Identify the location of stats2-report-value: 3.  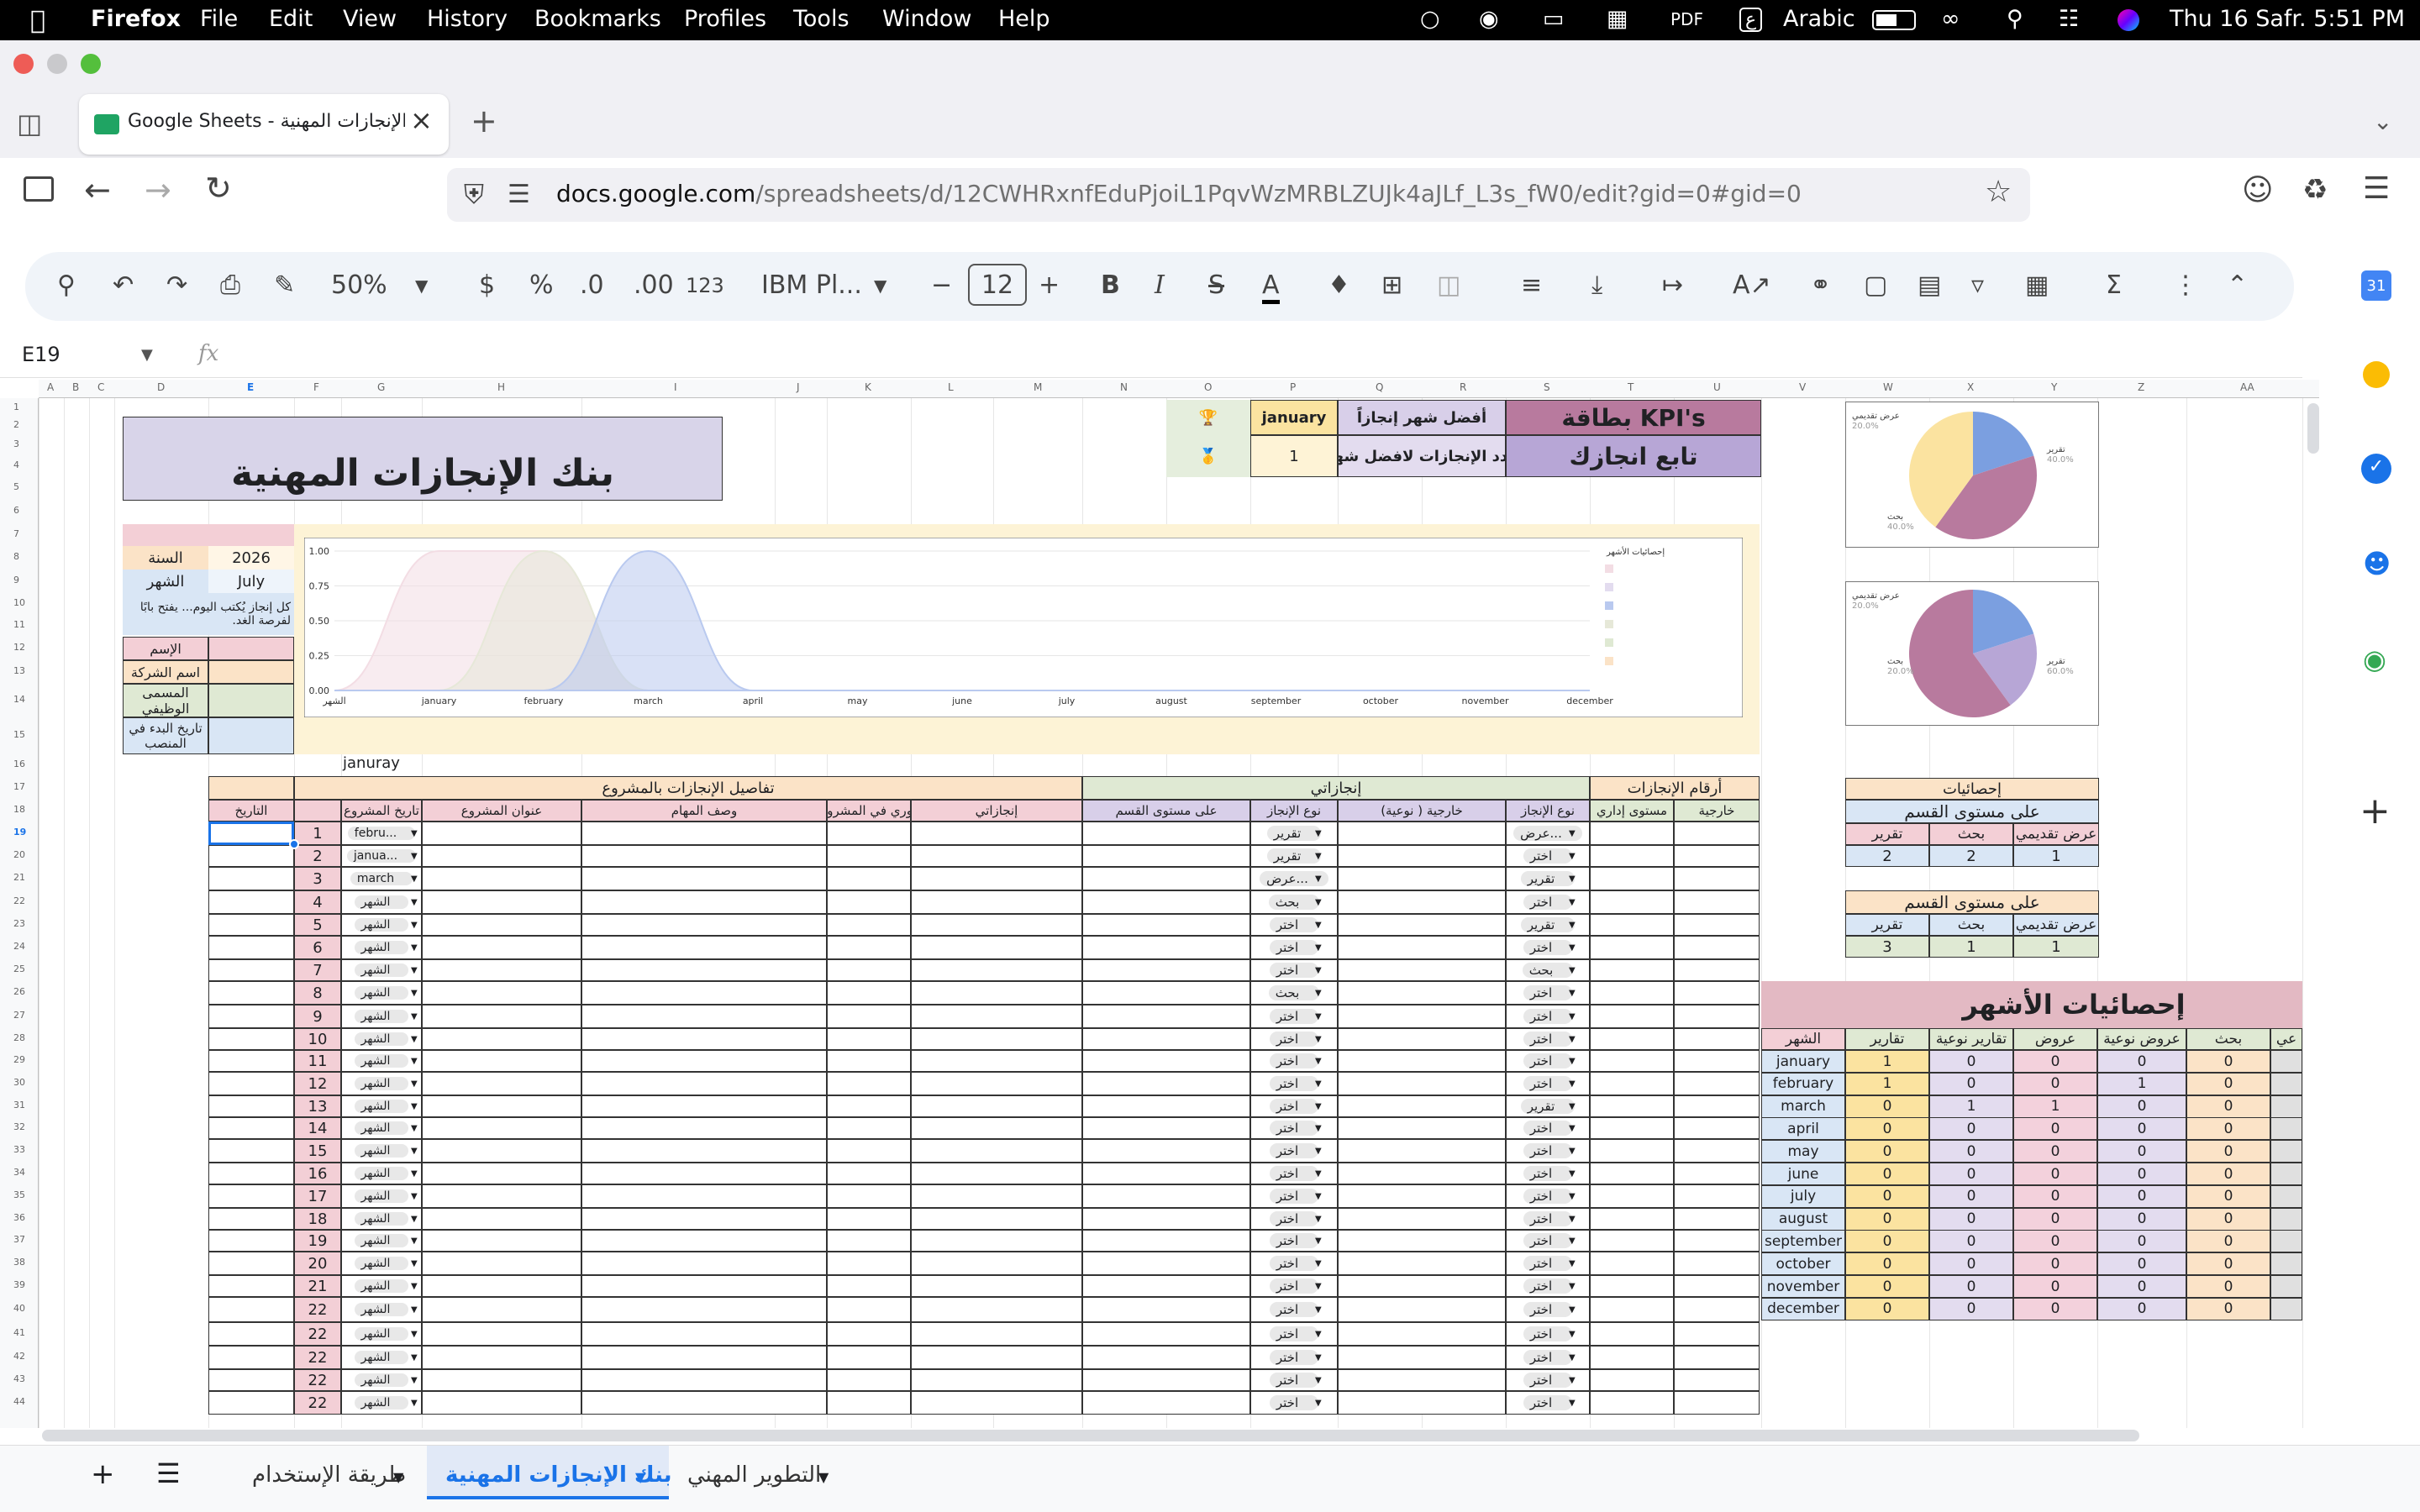
(1887, 947).